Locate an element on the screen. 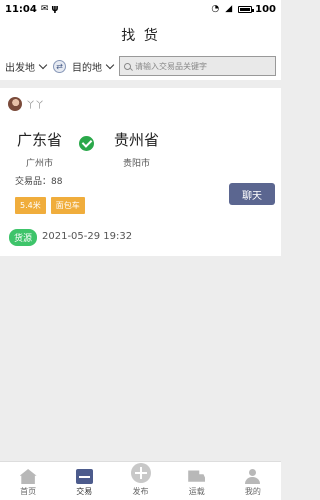 This screenshot has height=500, width=320. source-badge: 货源 is located at coordinates (23, 237).